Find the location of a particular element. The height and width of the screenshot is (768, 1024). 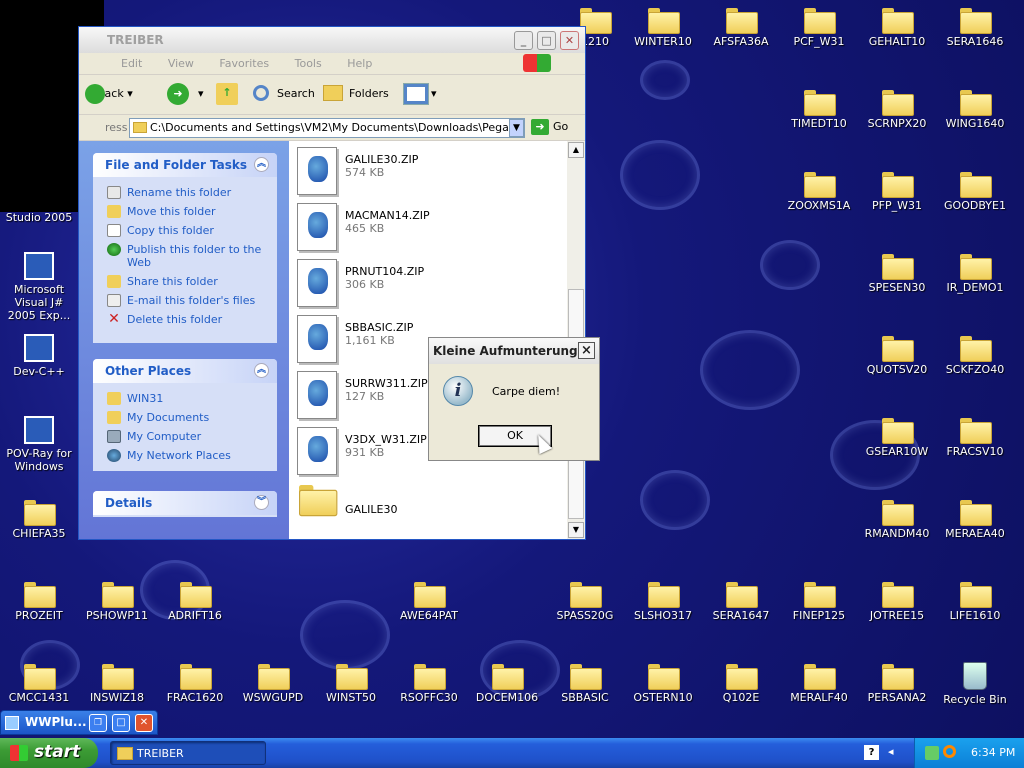

file-item: MACMAN14.ZIP 465 KB is located at coordinates (407, 228).